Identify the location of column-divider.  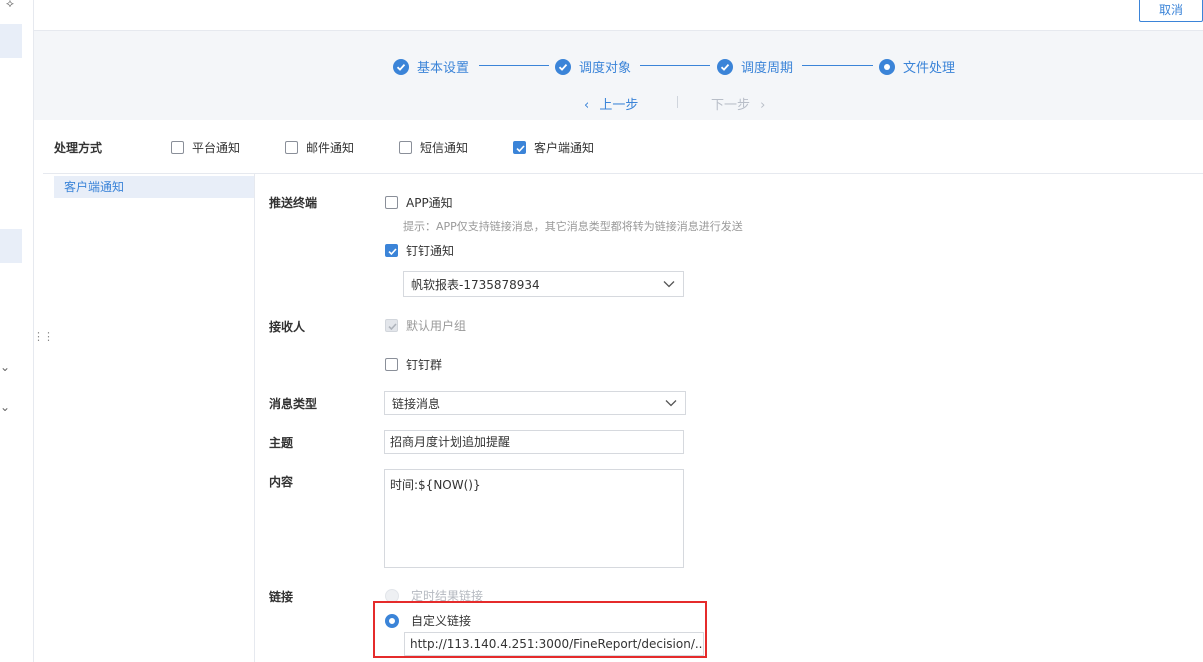
(254, 418).